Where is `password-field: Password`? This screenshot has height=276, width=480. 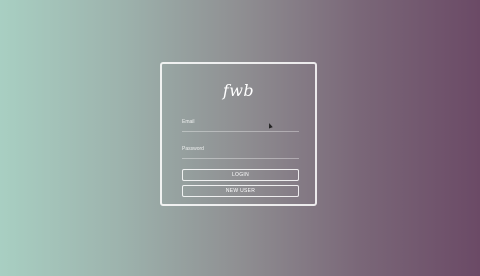
password-field: Password is located at coordinates (240, 151).